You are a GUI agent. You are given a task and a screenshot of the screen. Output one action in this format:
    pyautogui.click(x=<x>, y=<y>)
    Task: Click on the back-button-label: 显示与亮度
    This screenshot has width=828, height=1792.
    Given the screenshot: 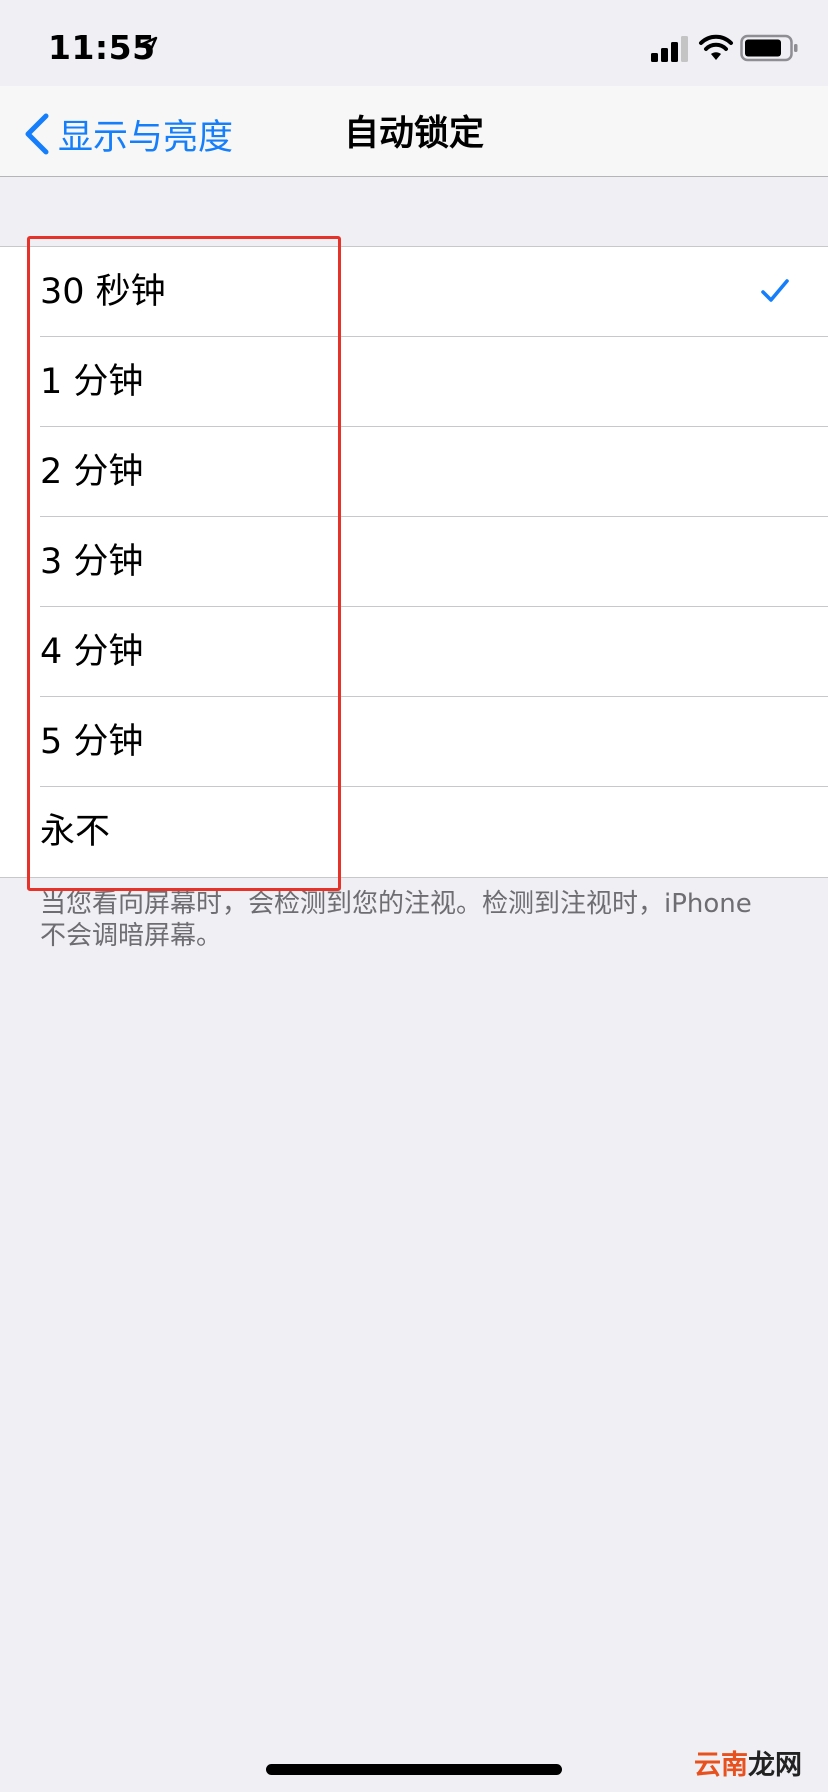 What is the action you would take?
    pyautogui.click(x=146, y=137)
    